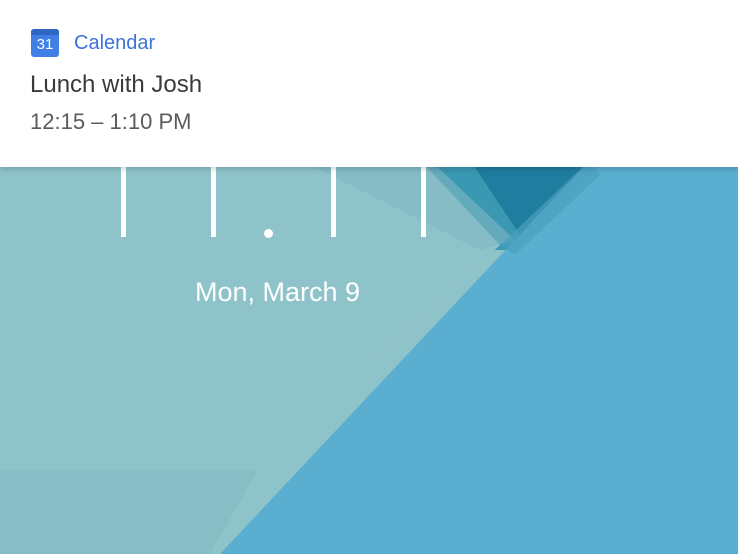  I want to click on calendar-icon: 31, so click(45, 43).